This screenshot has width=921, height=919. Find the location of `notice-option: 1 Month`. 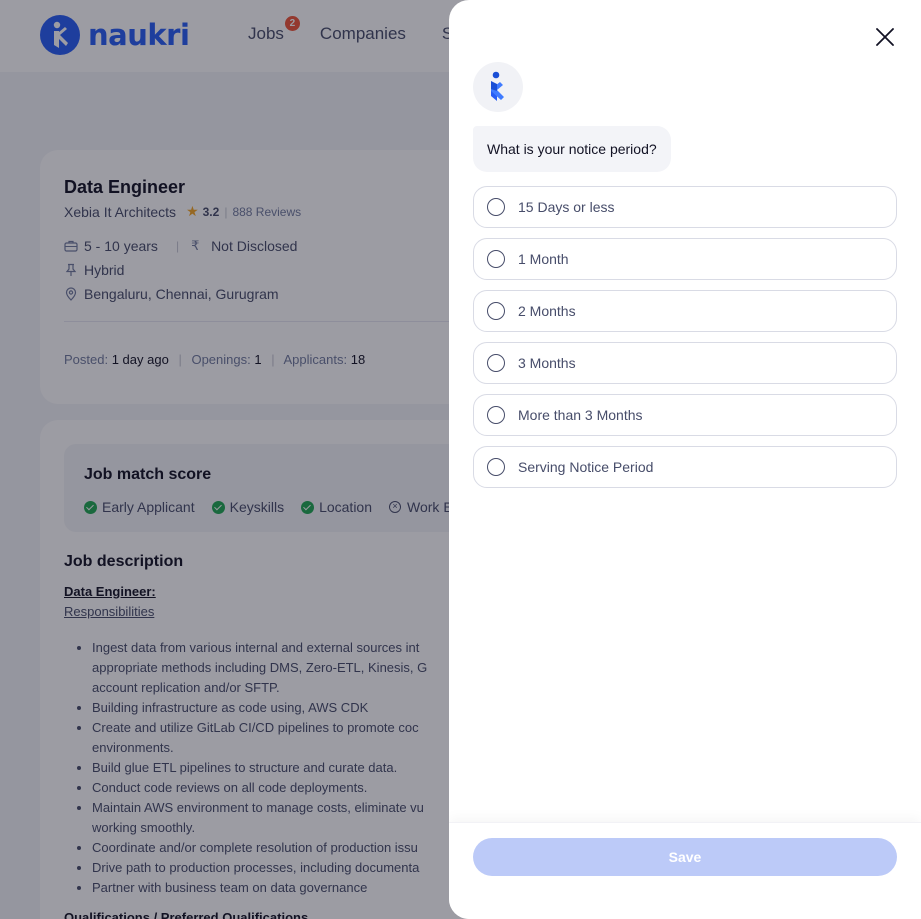

notice-option: 1 Month is located at coordinates (685, 259).